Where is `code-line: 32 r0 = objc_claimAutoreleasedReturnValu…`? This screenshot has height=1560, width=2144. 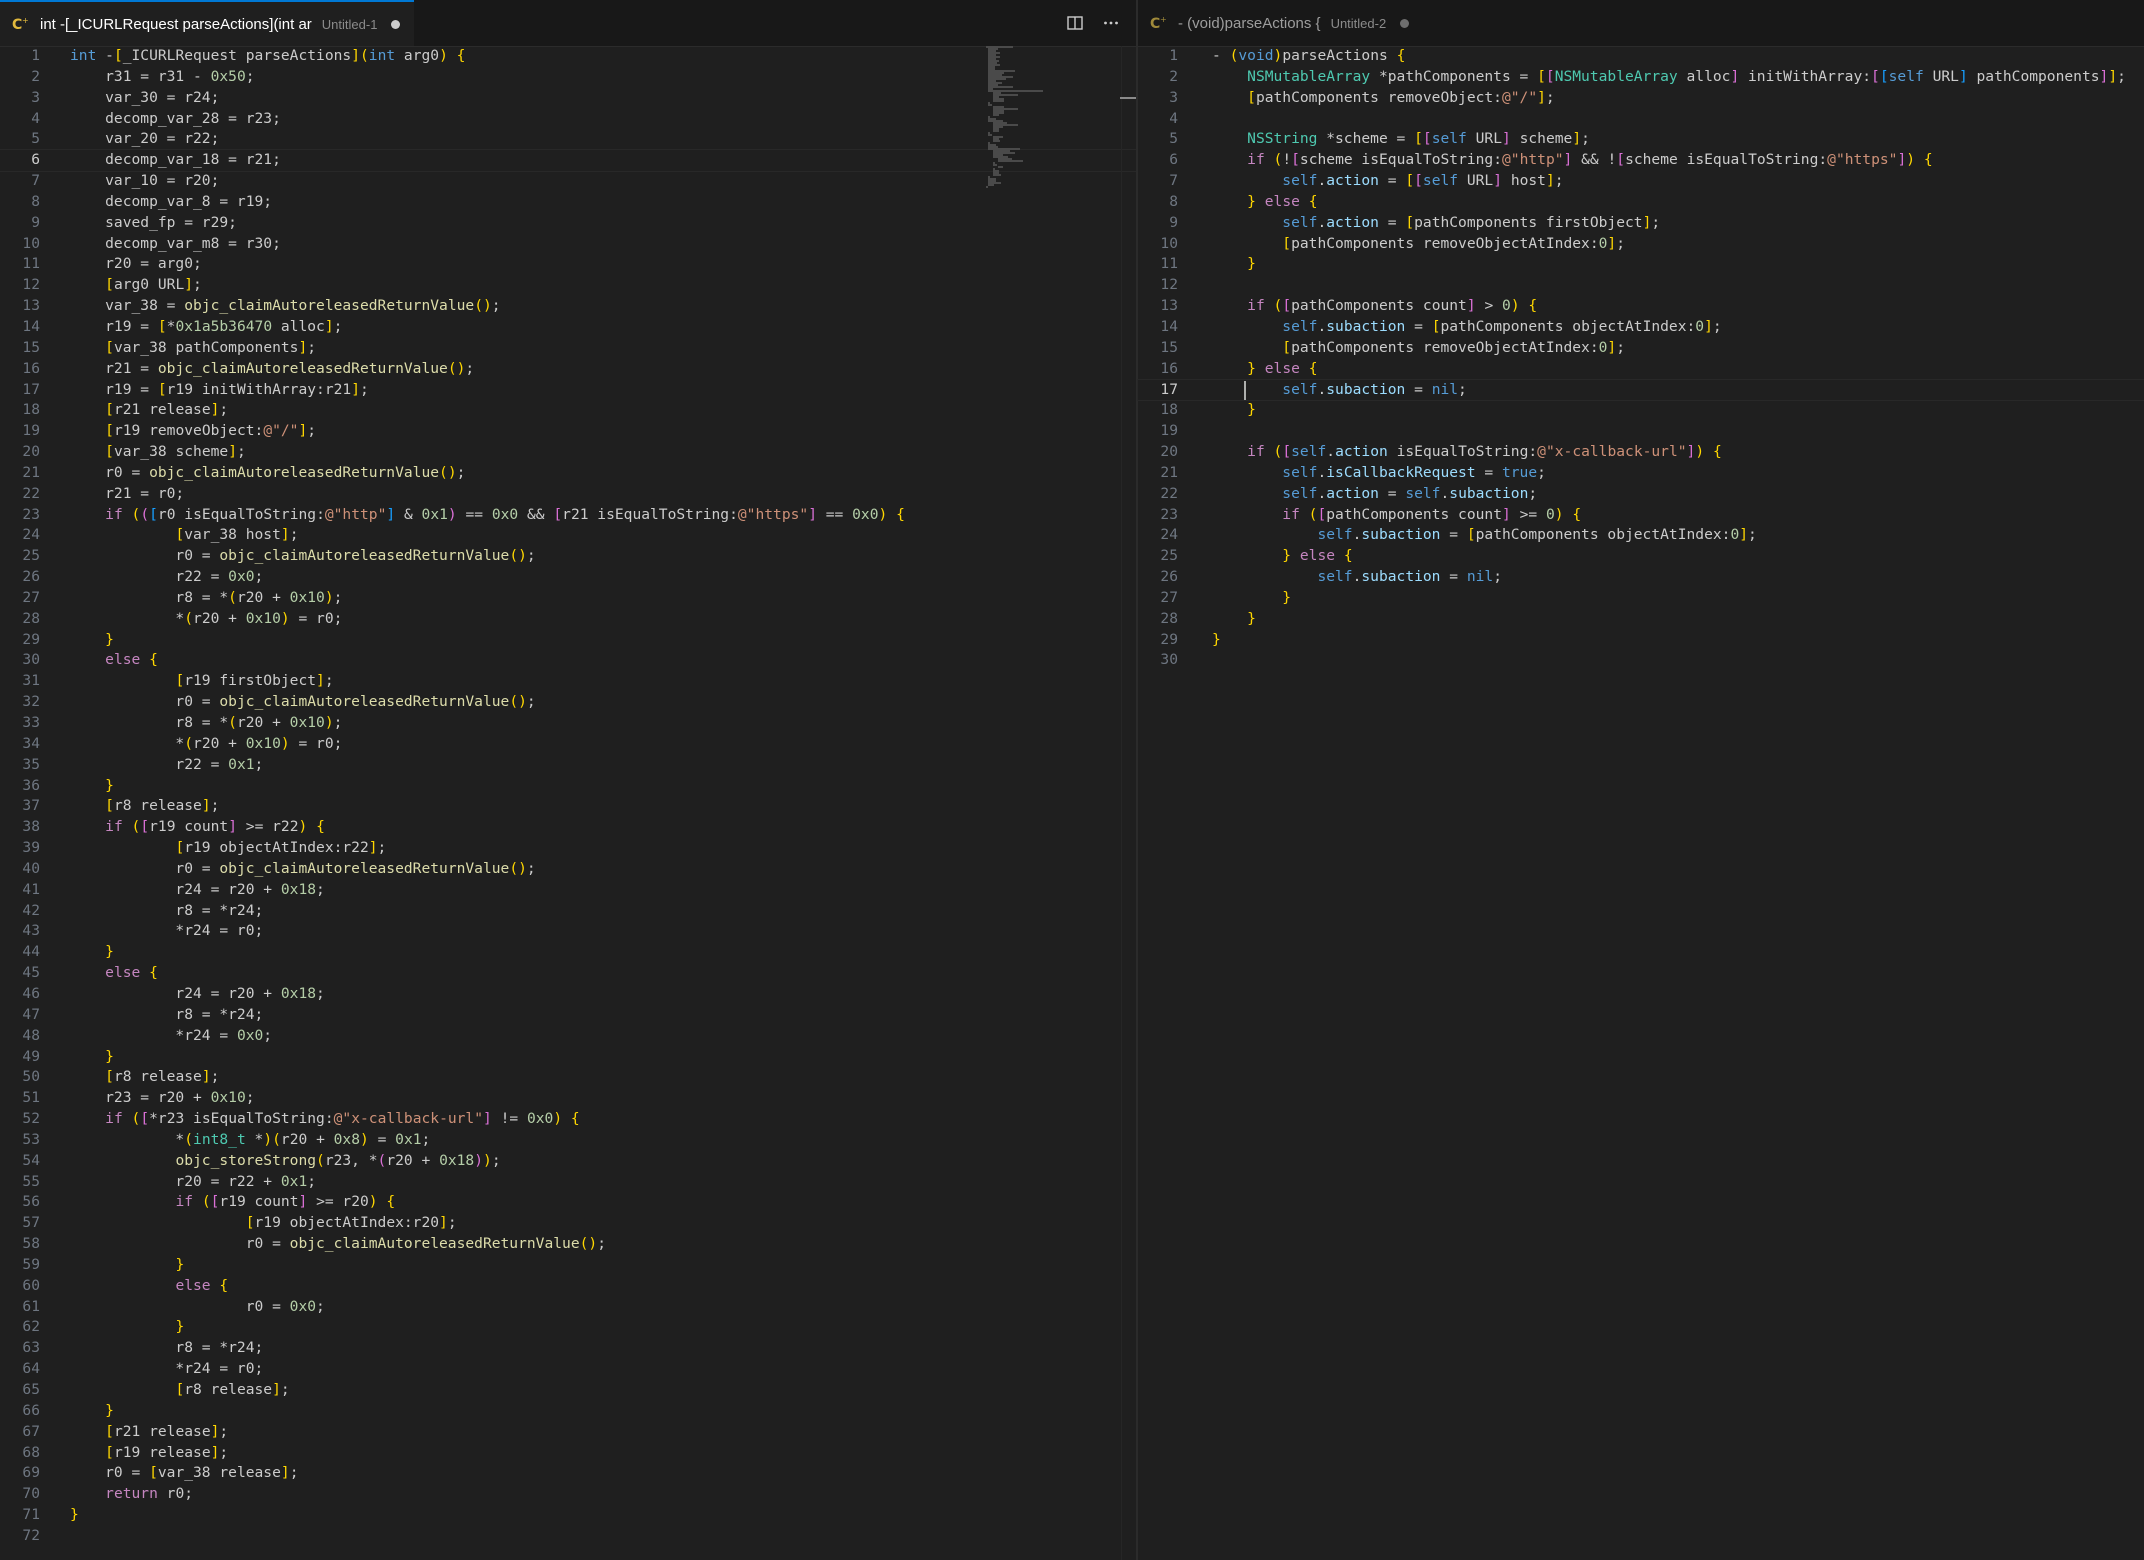
code-line: 32 r0 = objc_claimAutoreleasedReturnValu… is located at coordinates (568, 702).